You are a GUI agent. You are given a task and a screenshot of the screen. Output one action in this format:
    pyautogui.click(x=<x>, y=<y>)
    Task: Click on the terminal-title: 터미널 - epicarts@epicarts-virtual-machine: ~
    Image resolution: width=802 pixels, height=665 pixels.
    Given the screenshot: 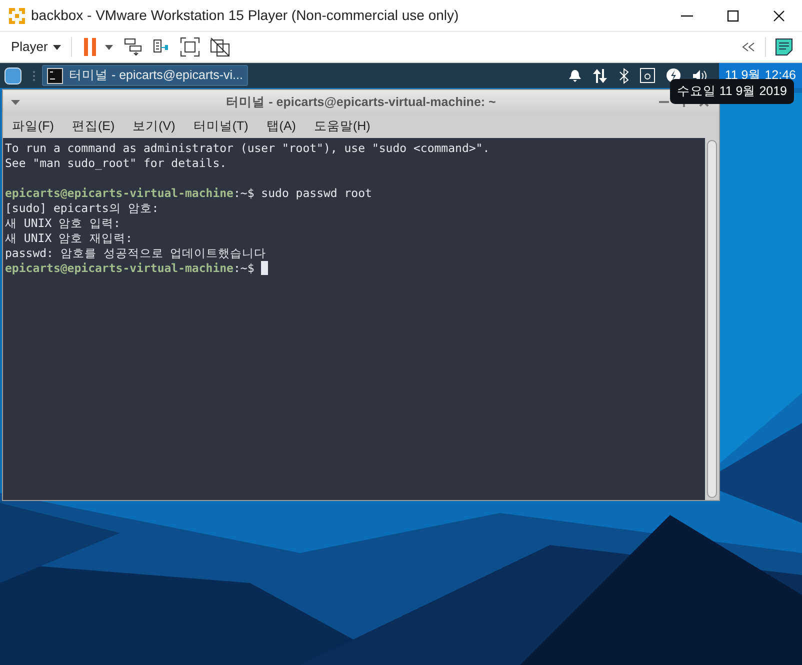 What is the action you would take?
    pyautogui.click(x=361, y=102)
    